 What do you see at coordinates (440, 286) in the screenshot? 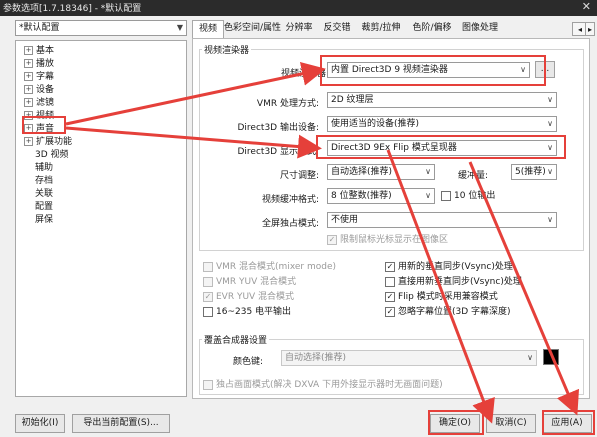
I see `arrow-to-ok` at bounding box center [440, 286].